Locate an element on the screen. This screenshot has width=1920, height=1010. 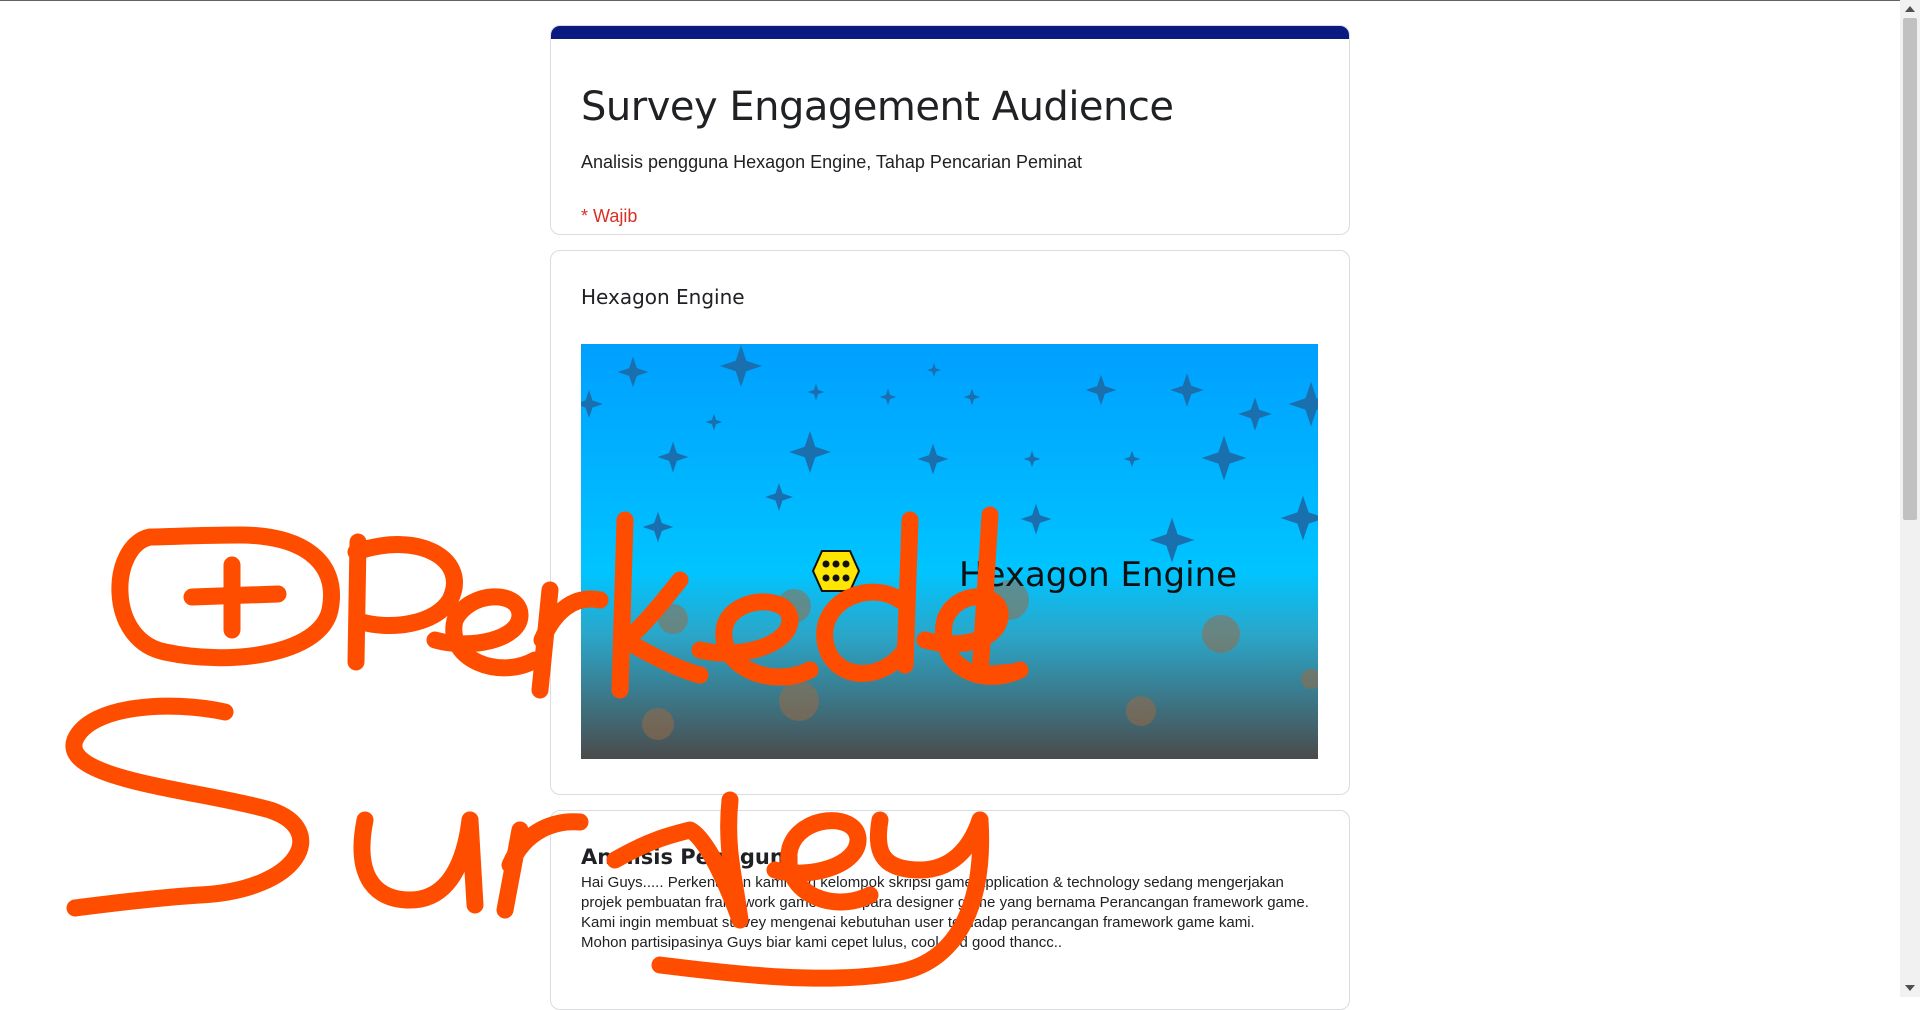
window-top-border is located at coordinates (960, 0).